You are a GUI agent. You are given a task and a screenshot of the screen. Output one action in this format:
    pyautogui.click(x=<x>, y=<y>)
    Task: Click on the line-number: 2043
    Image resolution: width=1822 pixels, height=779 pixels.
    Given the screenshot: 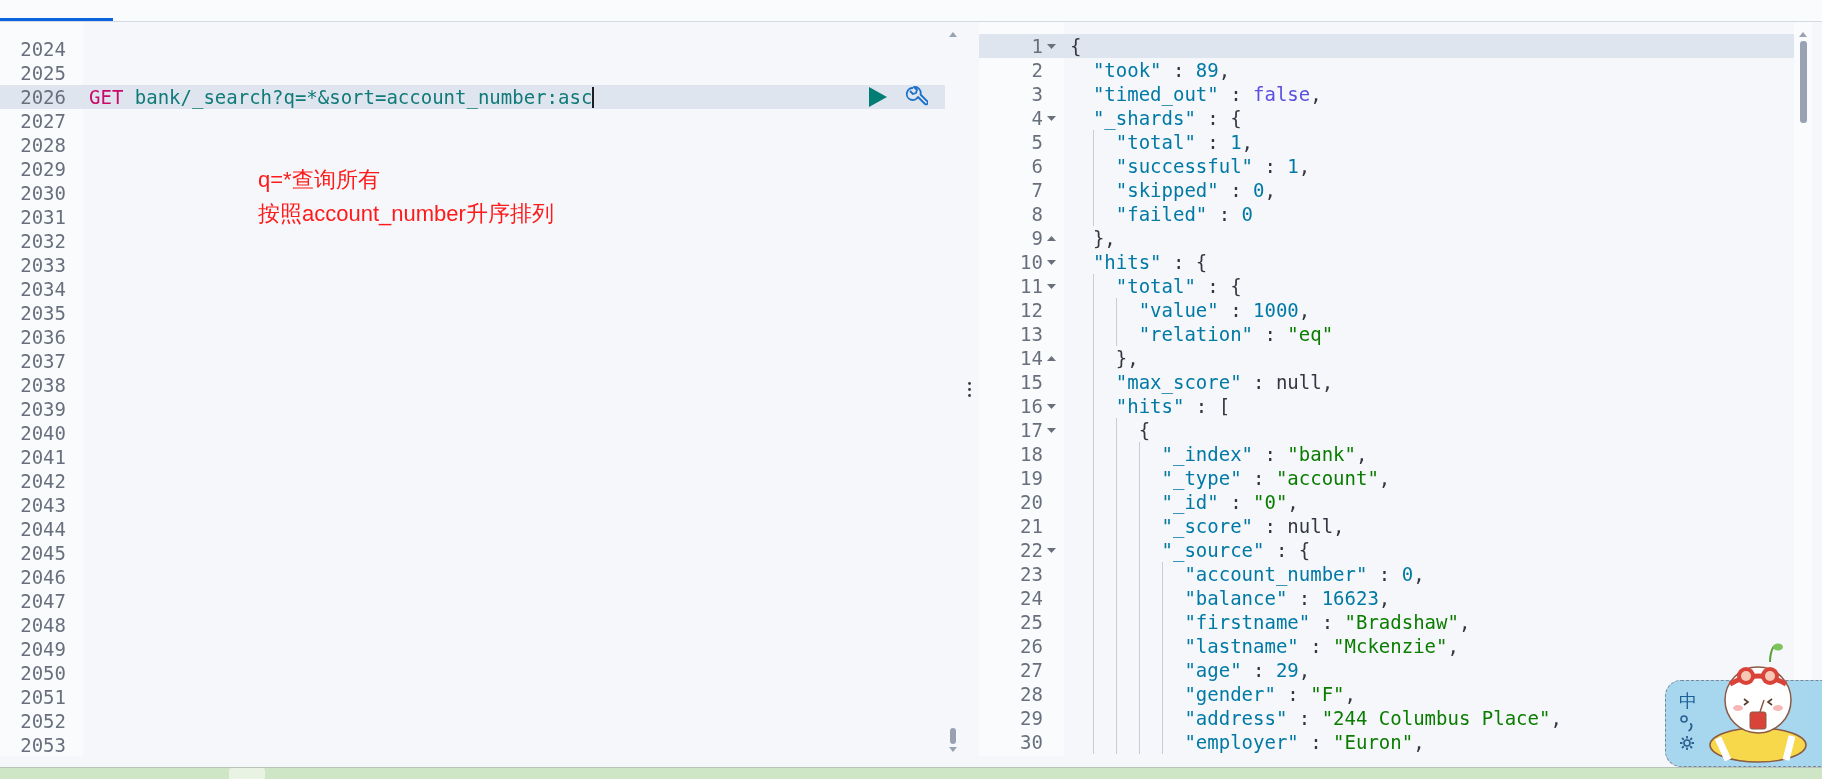 What is the action you would take?
    pyautogui.click(x=43, y=505)
    